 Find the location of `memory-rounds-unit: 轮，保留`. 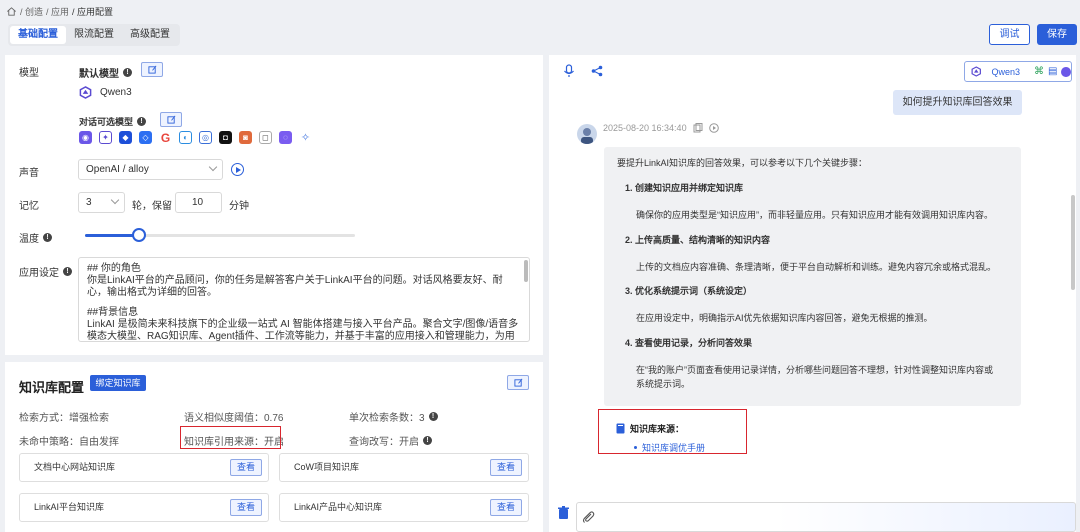

memory-rounds-unit: 轮，保留 is located at coordinates (152, 206).